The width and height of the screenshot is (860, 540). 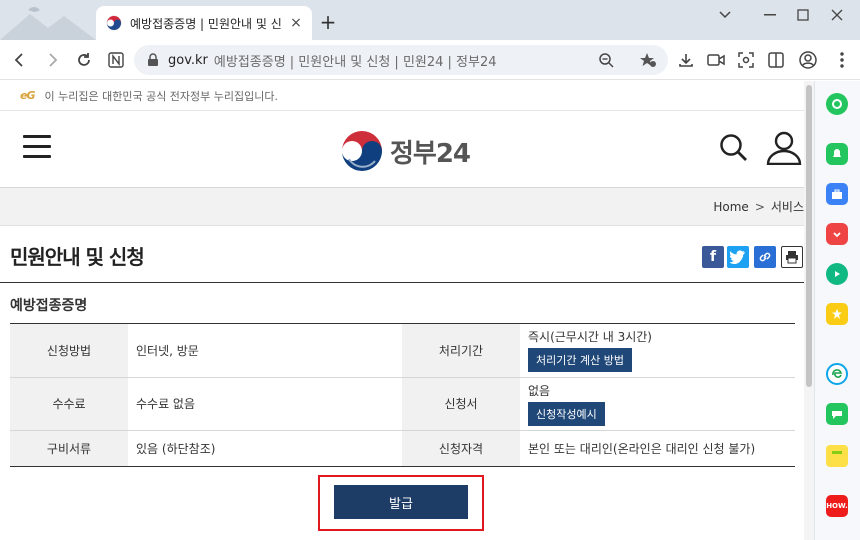 I want to click on site-logo: 정부24, so click(x=405, y=151).